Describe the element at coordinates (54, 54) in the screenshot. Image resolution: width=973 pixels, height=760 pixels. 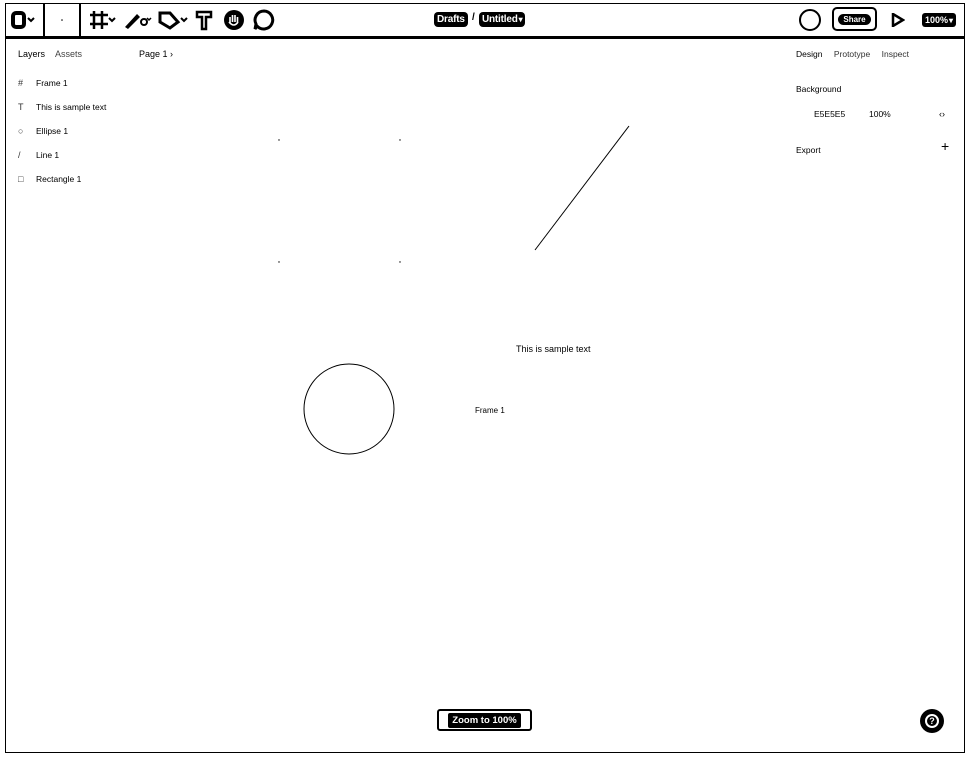
I see `left-panel-tabs: Layers Assets` at that location.